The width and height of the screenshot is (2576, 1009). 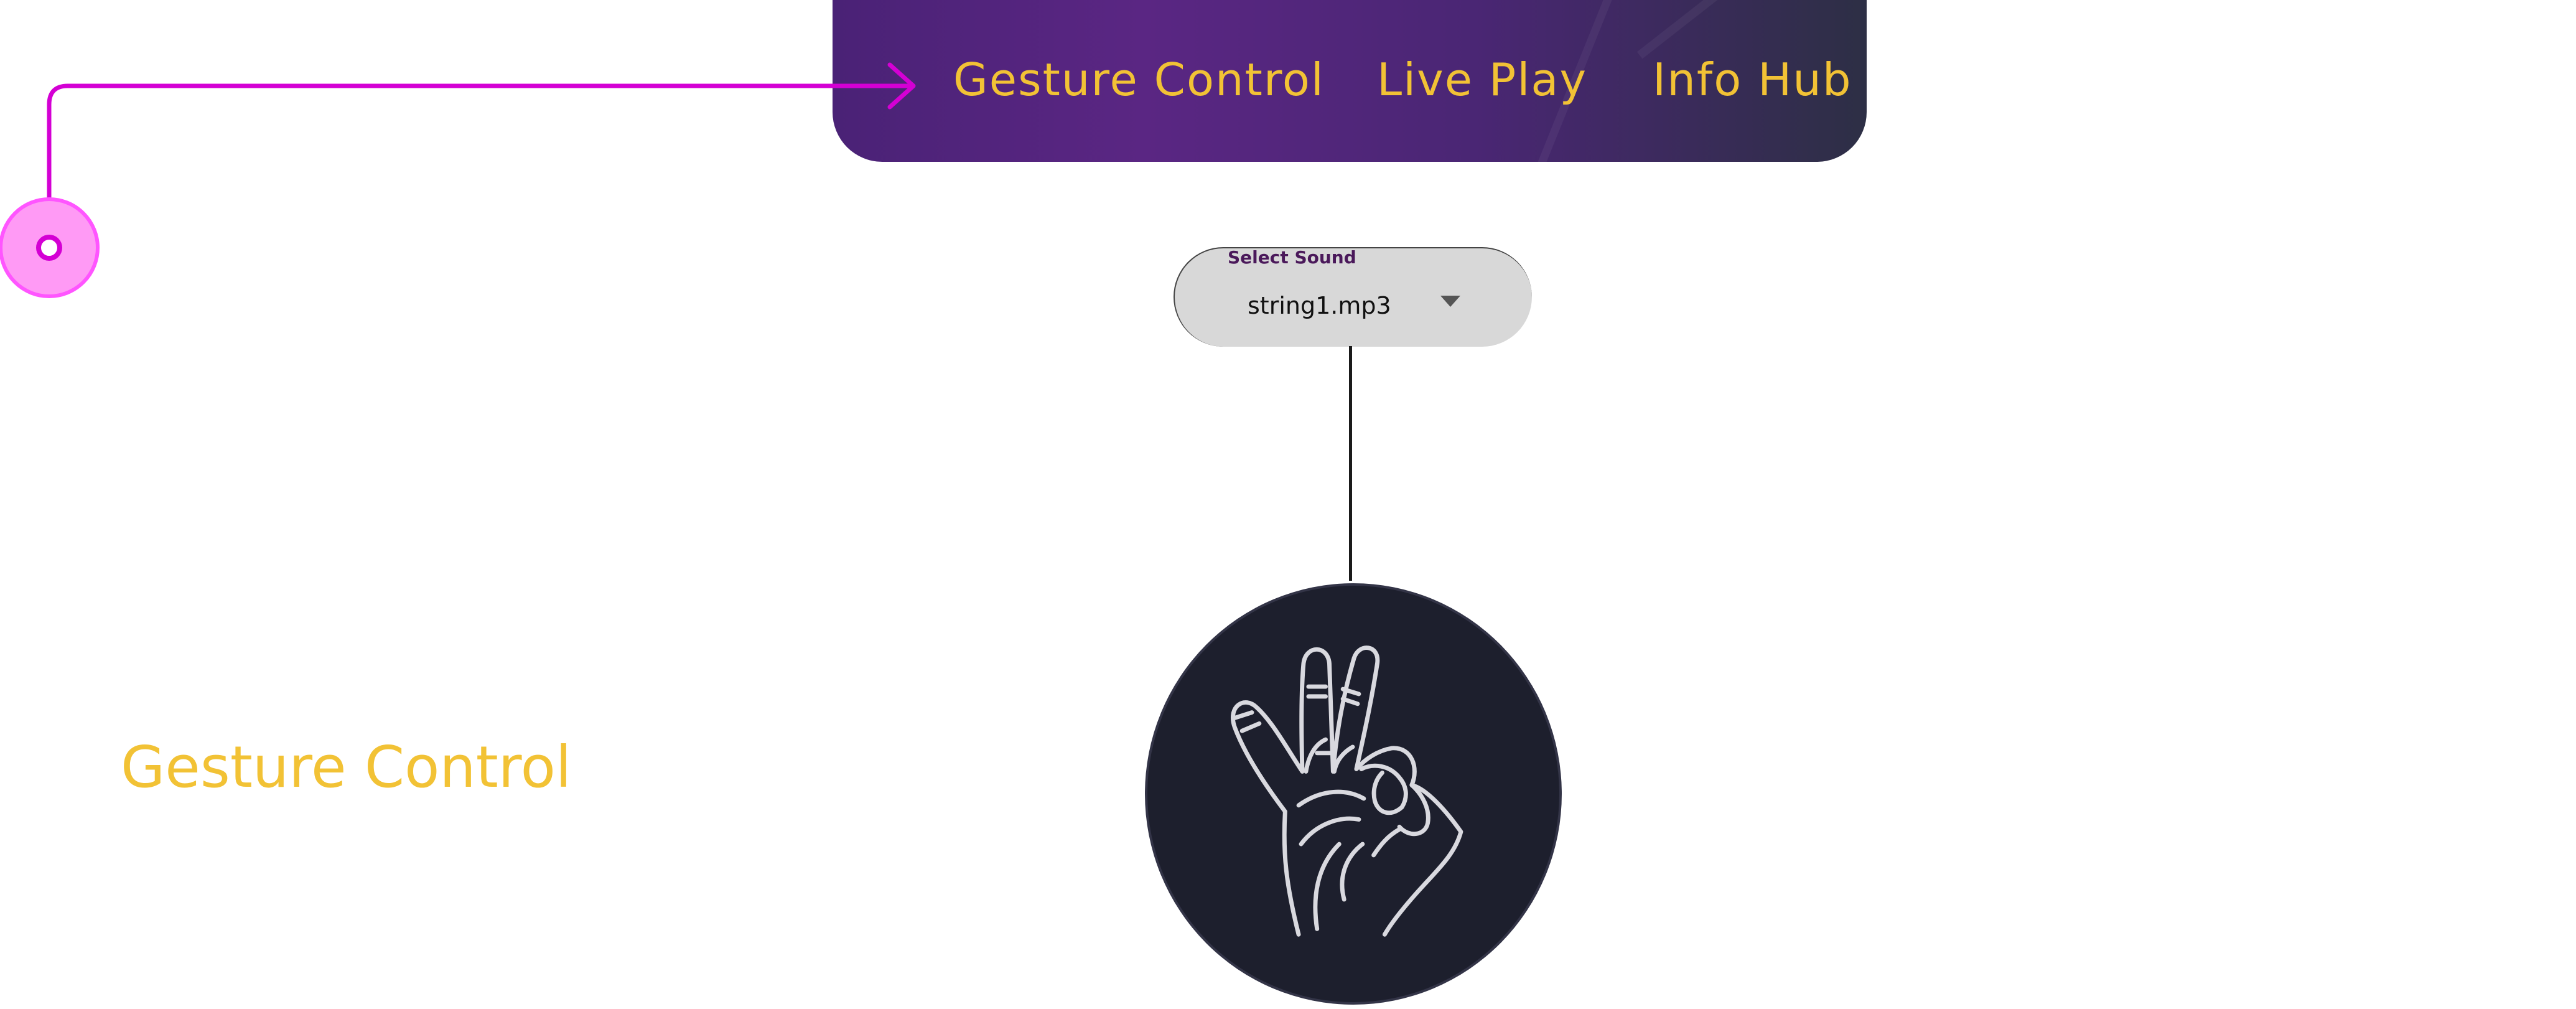 What do you see at coordinates (1139, 80) in the screenshot?
I see `nav-item-gesture-control: Gesture Control` at bounding box center [1139, 80].